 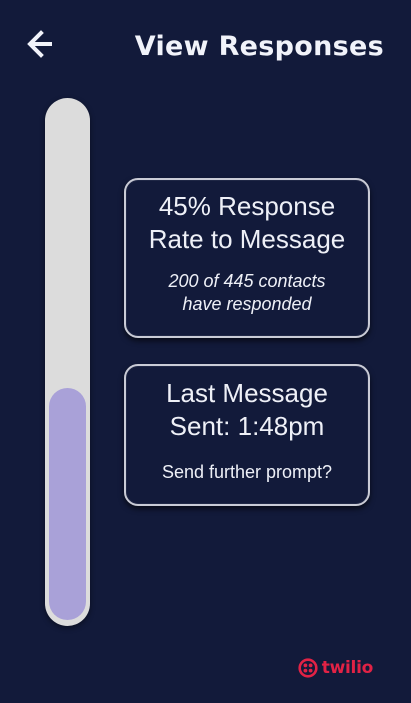 I want to click on response-rate-headline-line1: 45% Response, so click(x=247, y=206).